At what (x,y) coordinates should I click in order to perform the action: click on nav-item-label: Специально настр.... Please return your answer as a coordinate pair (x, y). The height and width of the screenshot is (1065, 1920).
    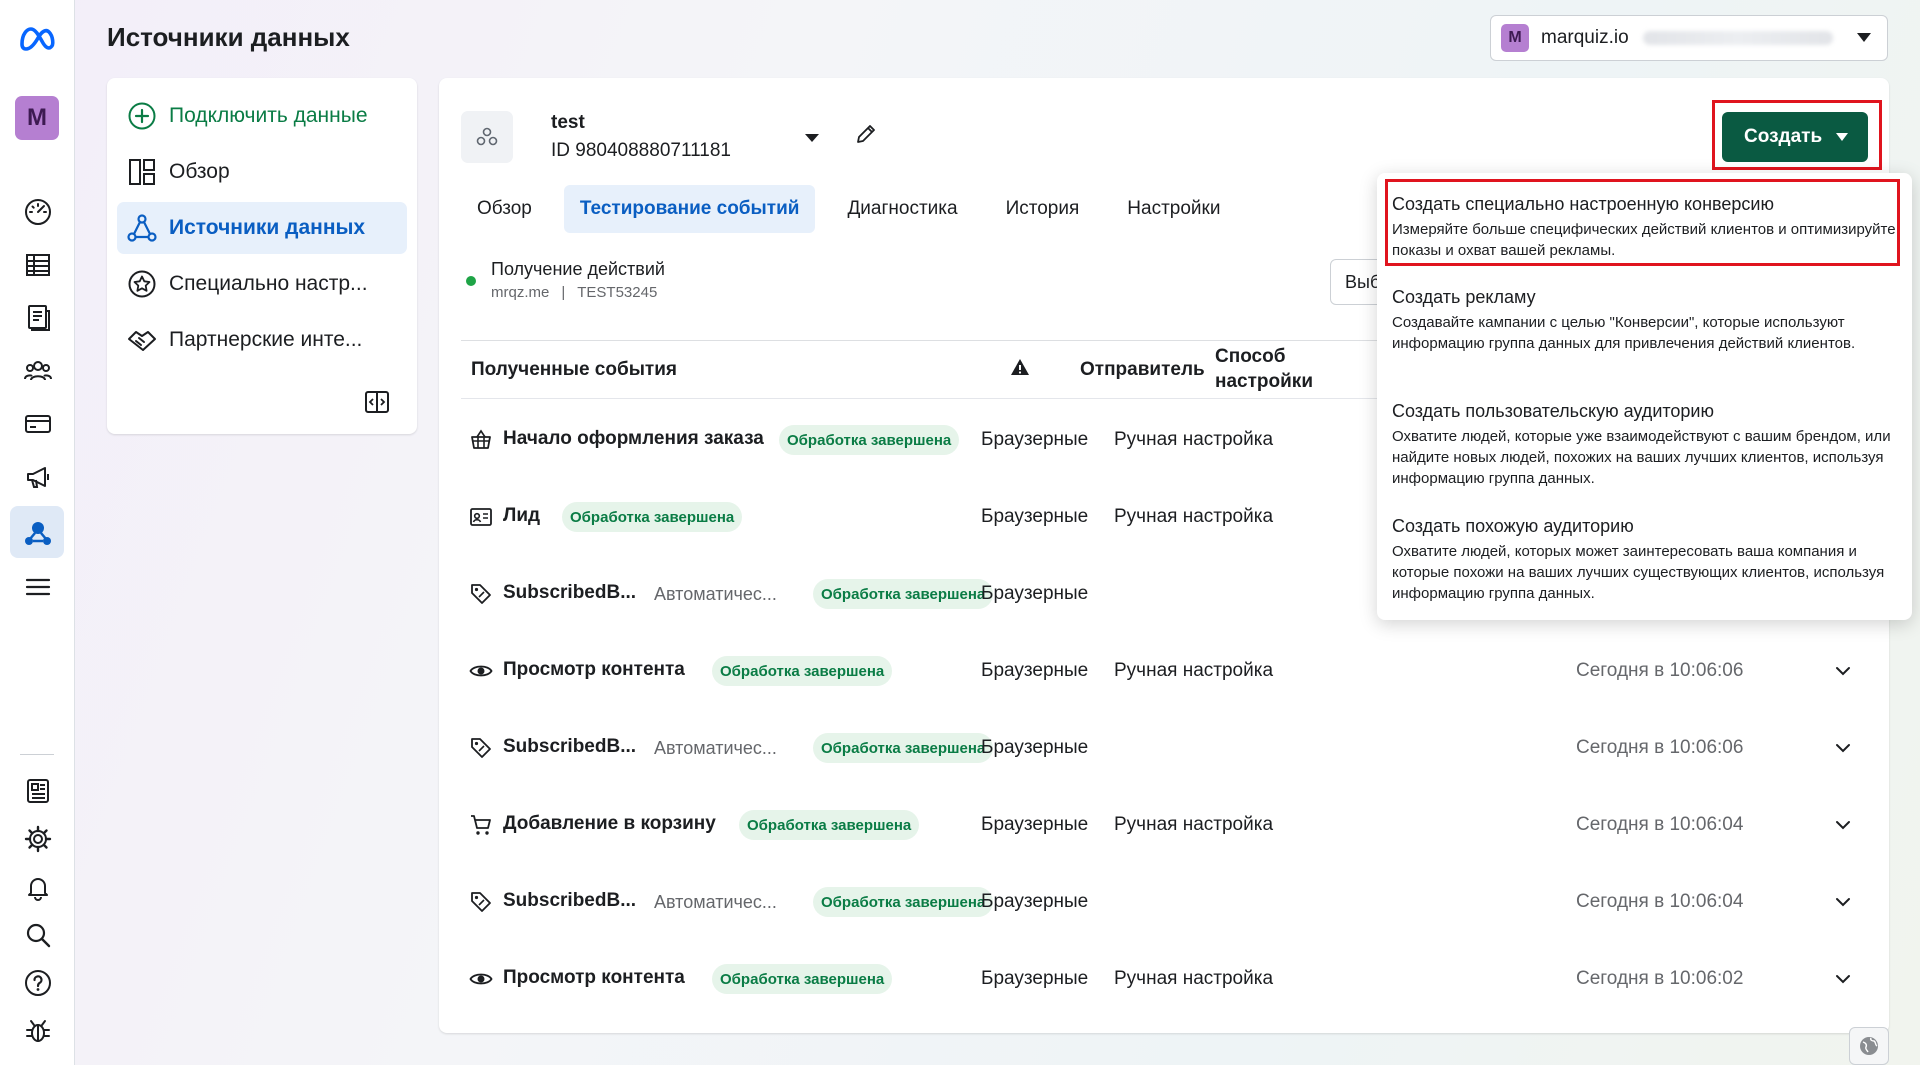
    Looking at the image, I should click on (268, 283).